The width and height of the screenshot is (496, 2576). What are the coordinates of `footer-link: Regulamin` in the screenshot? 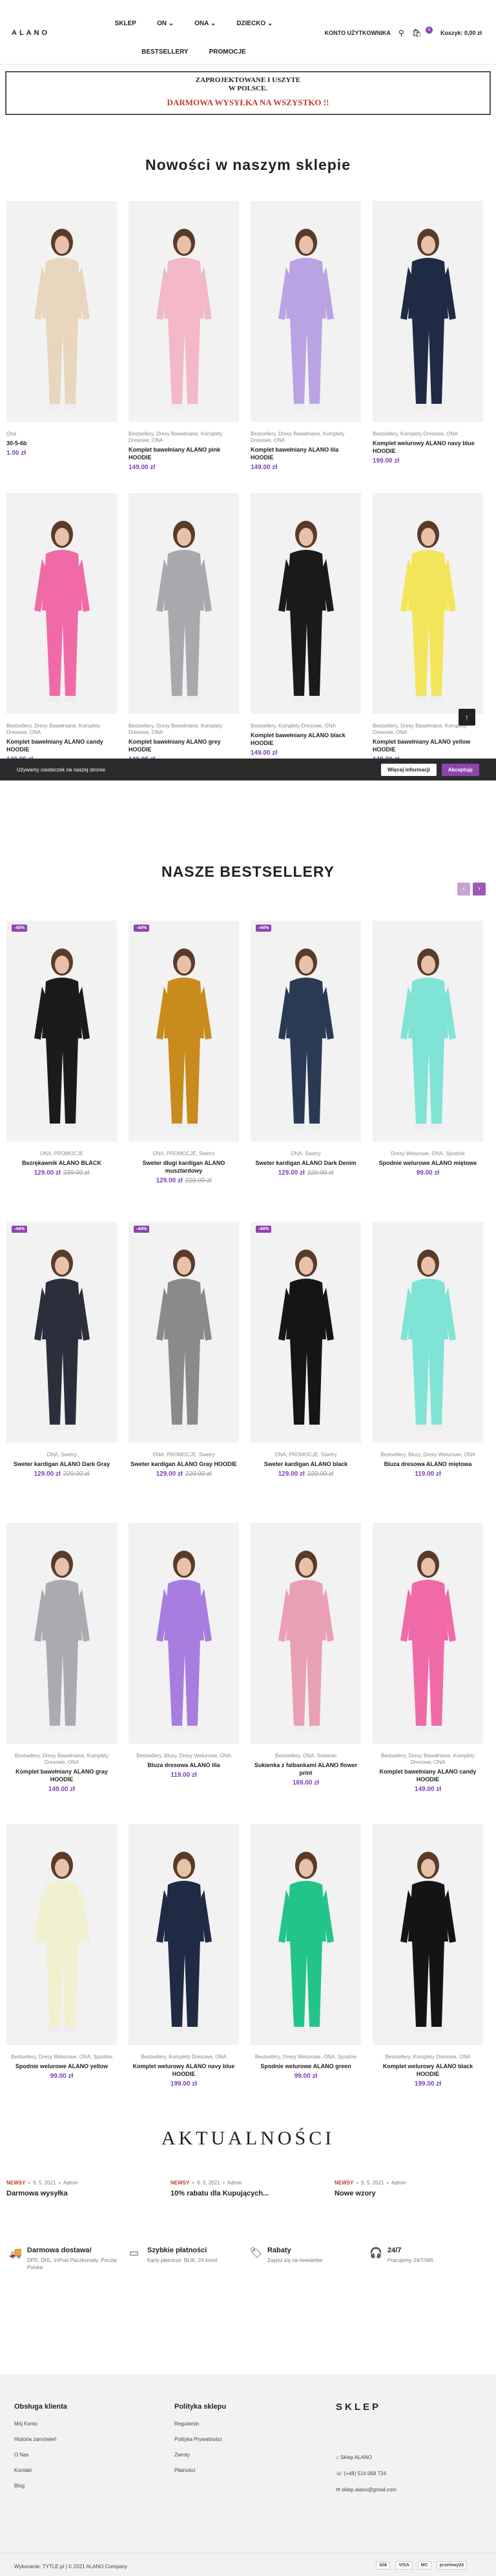 It's located at (200, 2424).